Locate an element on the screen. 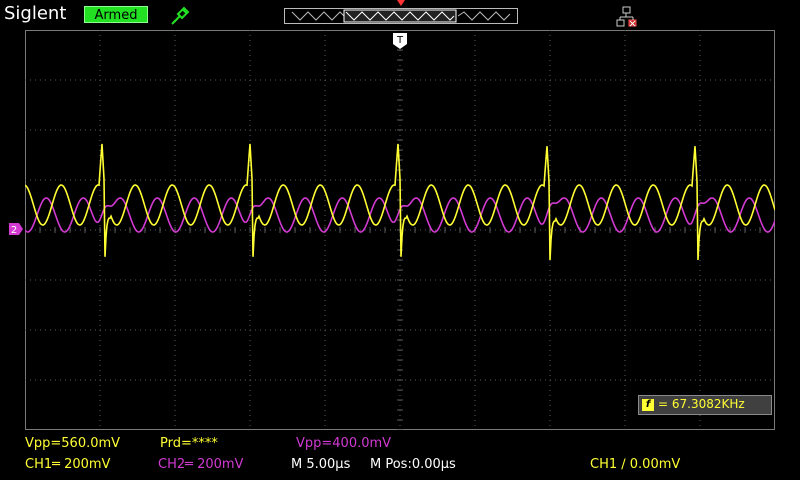 The width and height of the screenshot is (800, 480). probe-icon is located at coordinates (180, 15).